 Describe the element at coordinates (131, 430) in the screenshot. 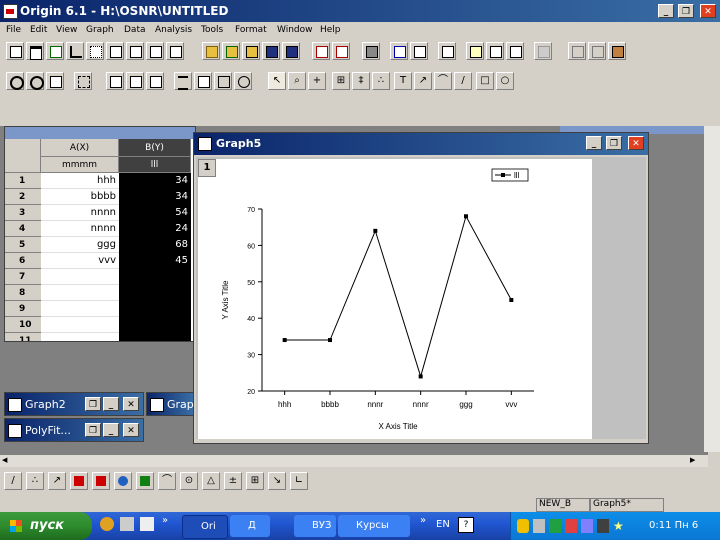

I see `polyfit-close-button: ✕` at that location.